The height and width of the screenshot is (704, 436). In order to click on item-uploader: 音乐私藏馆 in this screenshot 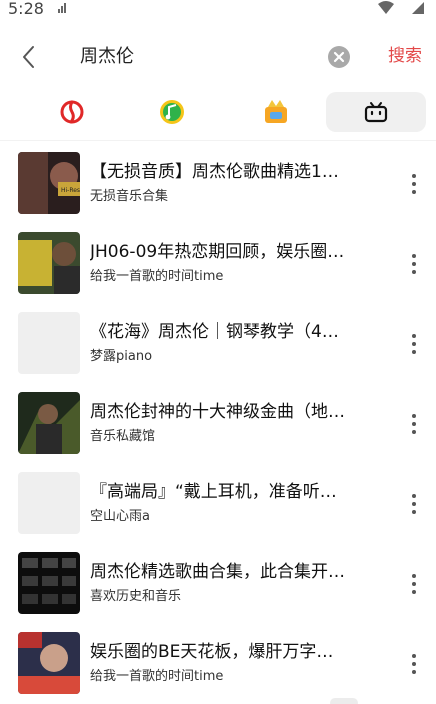, I will do `click(123, 436)`.